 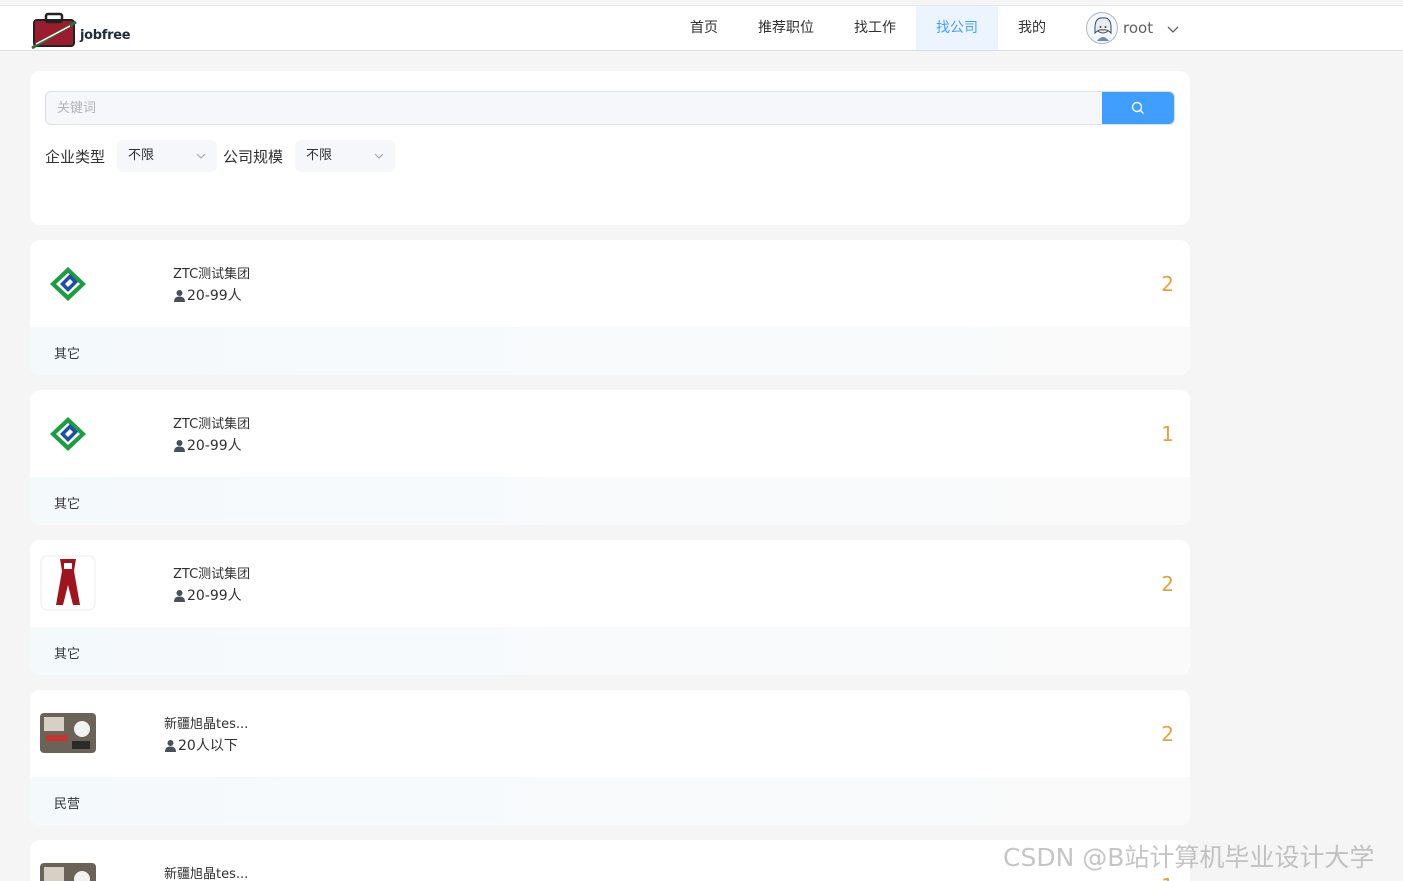 I want to click on keyword-search-input, so click(x=574, y=108).